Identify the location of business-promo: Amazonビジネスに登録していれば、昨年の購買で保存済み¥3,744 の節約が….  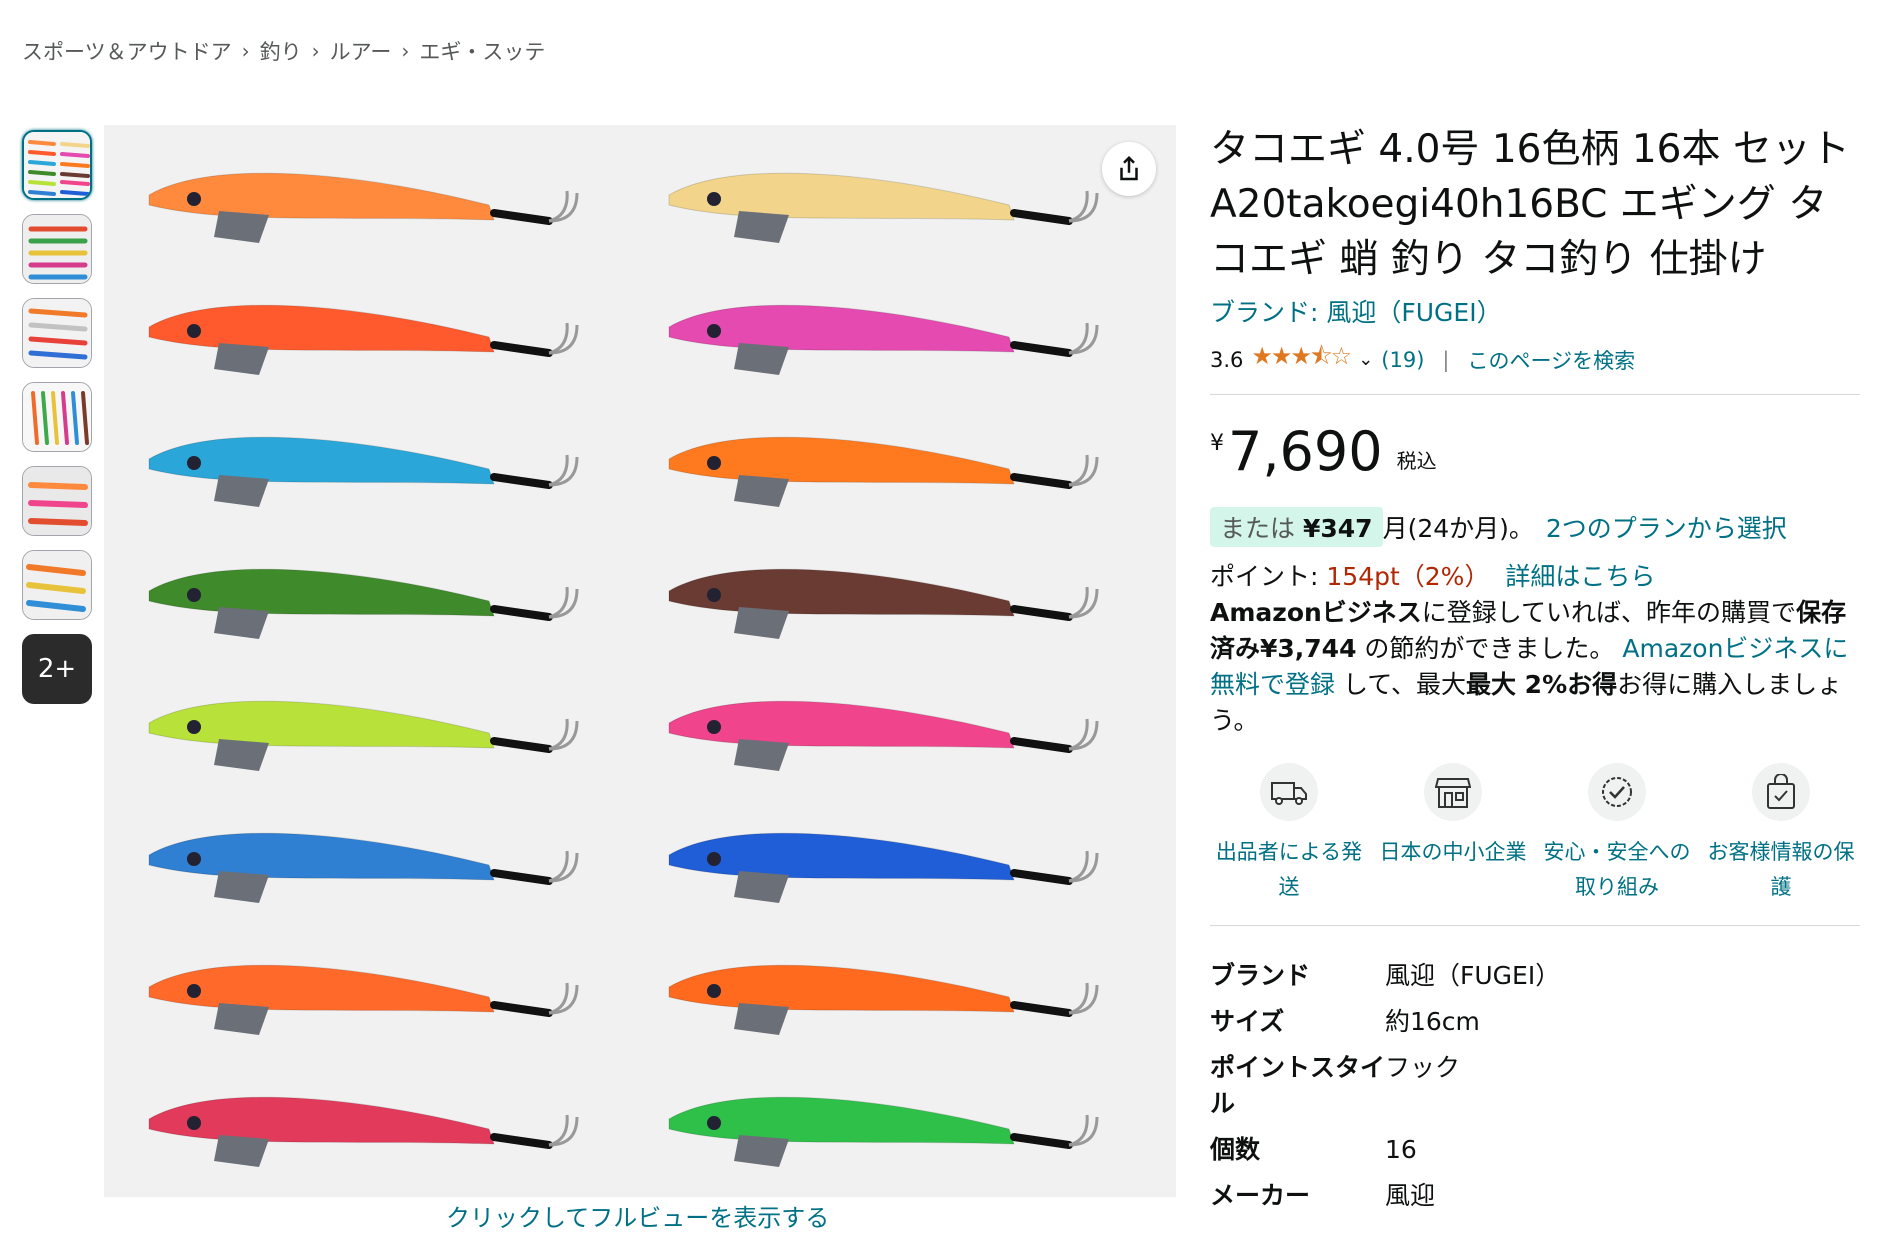
(1535, 667).